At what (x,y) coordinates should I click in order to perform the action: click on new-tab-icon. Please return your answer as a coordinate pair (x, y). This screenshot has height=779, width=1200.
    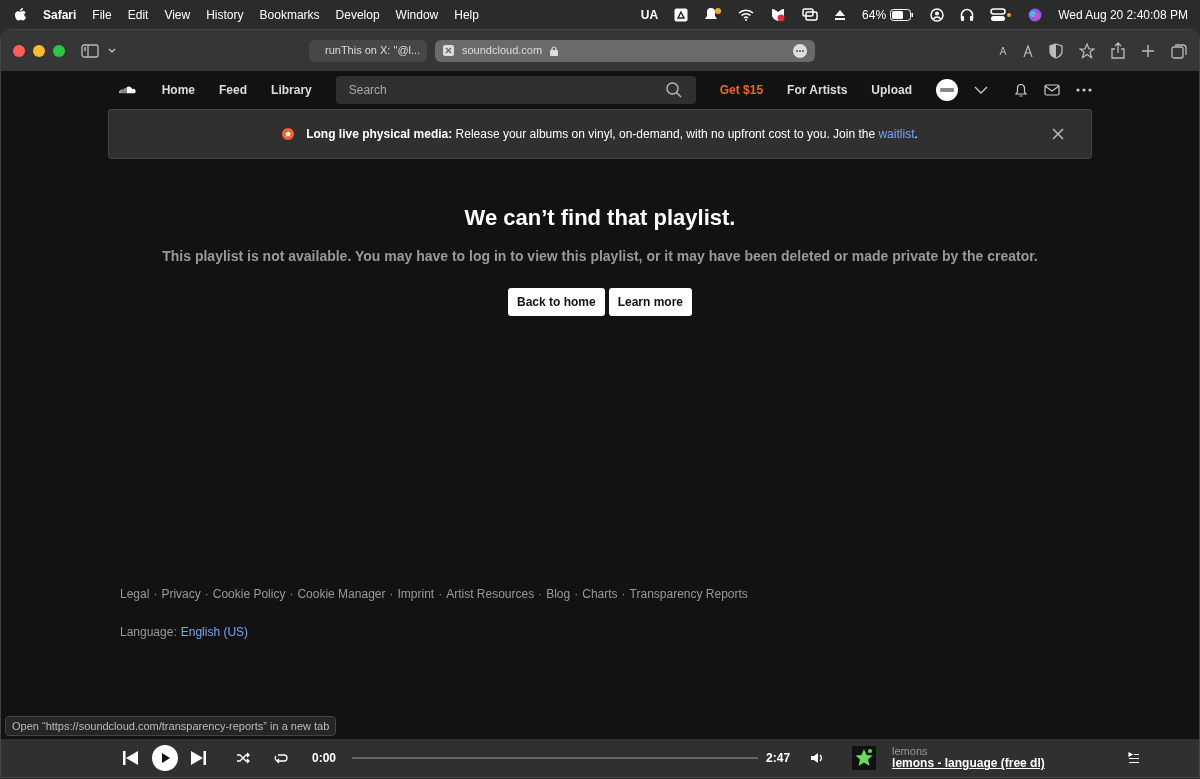
    Looking at the image, I should click on (1148, 50).